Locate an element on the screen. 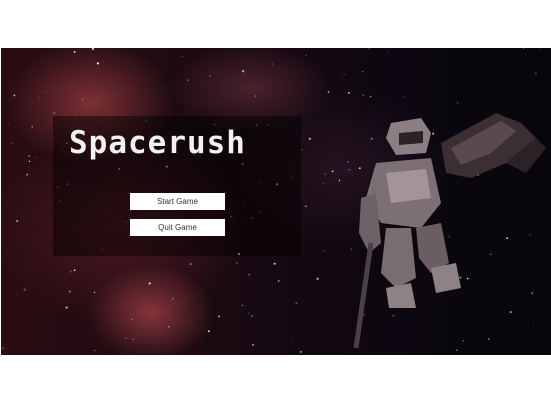 This screenshot has height=402, width=551. quit-game-button: Quit Game is located at coordinates (177, 227).